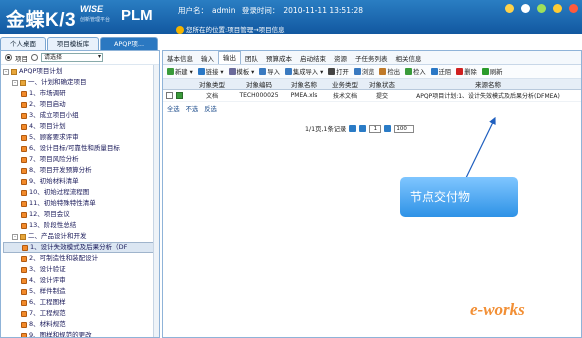  What do you see at coordinates (404, 128) in the screenshot?
I see `page-size-select: 100` at bounding box center [404, 128].